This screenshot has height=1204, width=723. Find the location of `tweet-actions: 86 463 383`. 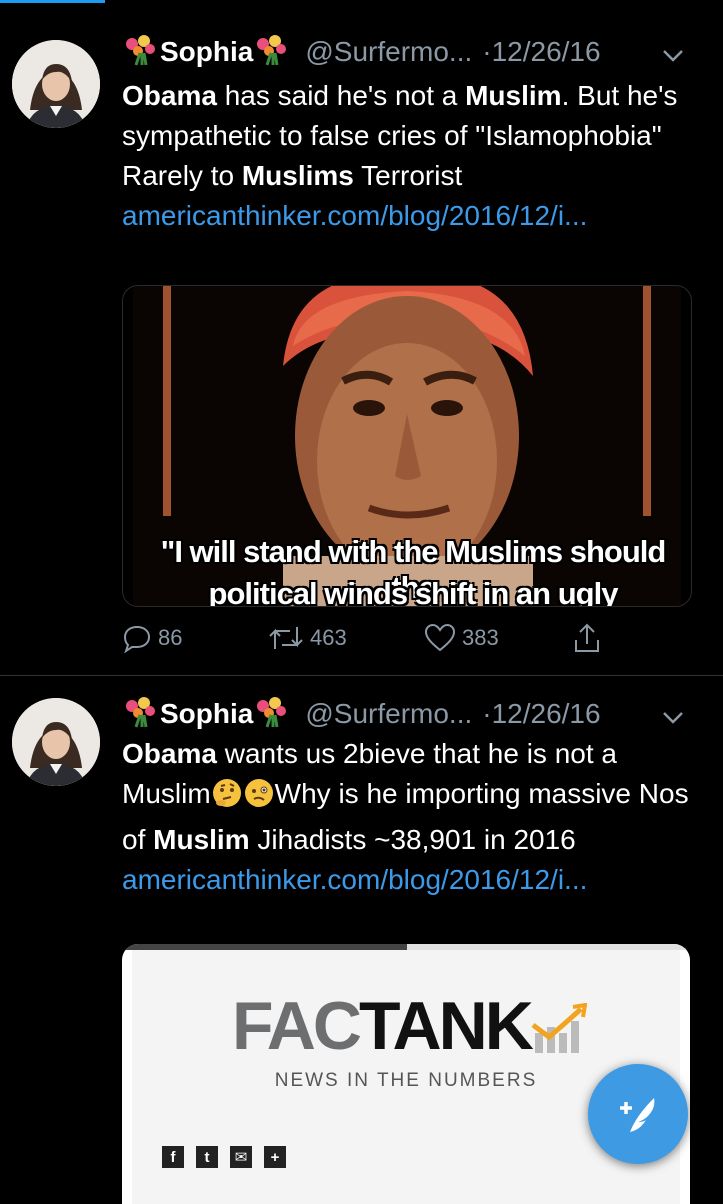

tweet-actions: 86 463 383 is located at coordinates (402, 638).